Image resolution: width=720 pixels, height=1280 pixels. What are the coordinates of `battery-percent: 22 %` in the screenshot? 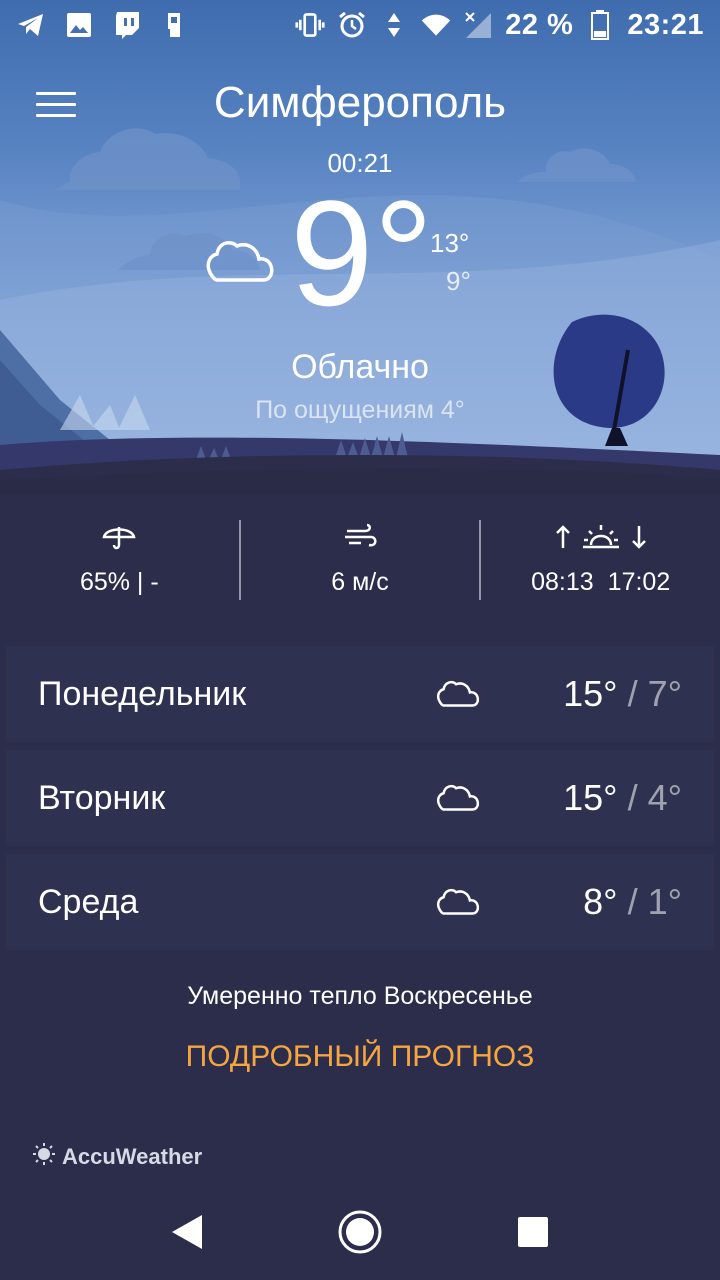 It's located at (539, 24).